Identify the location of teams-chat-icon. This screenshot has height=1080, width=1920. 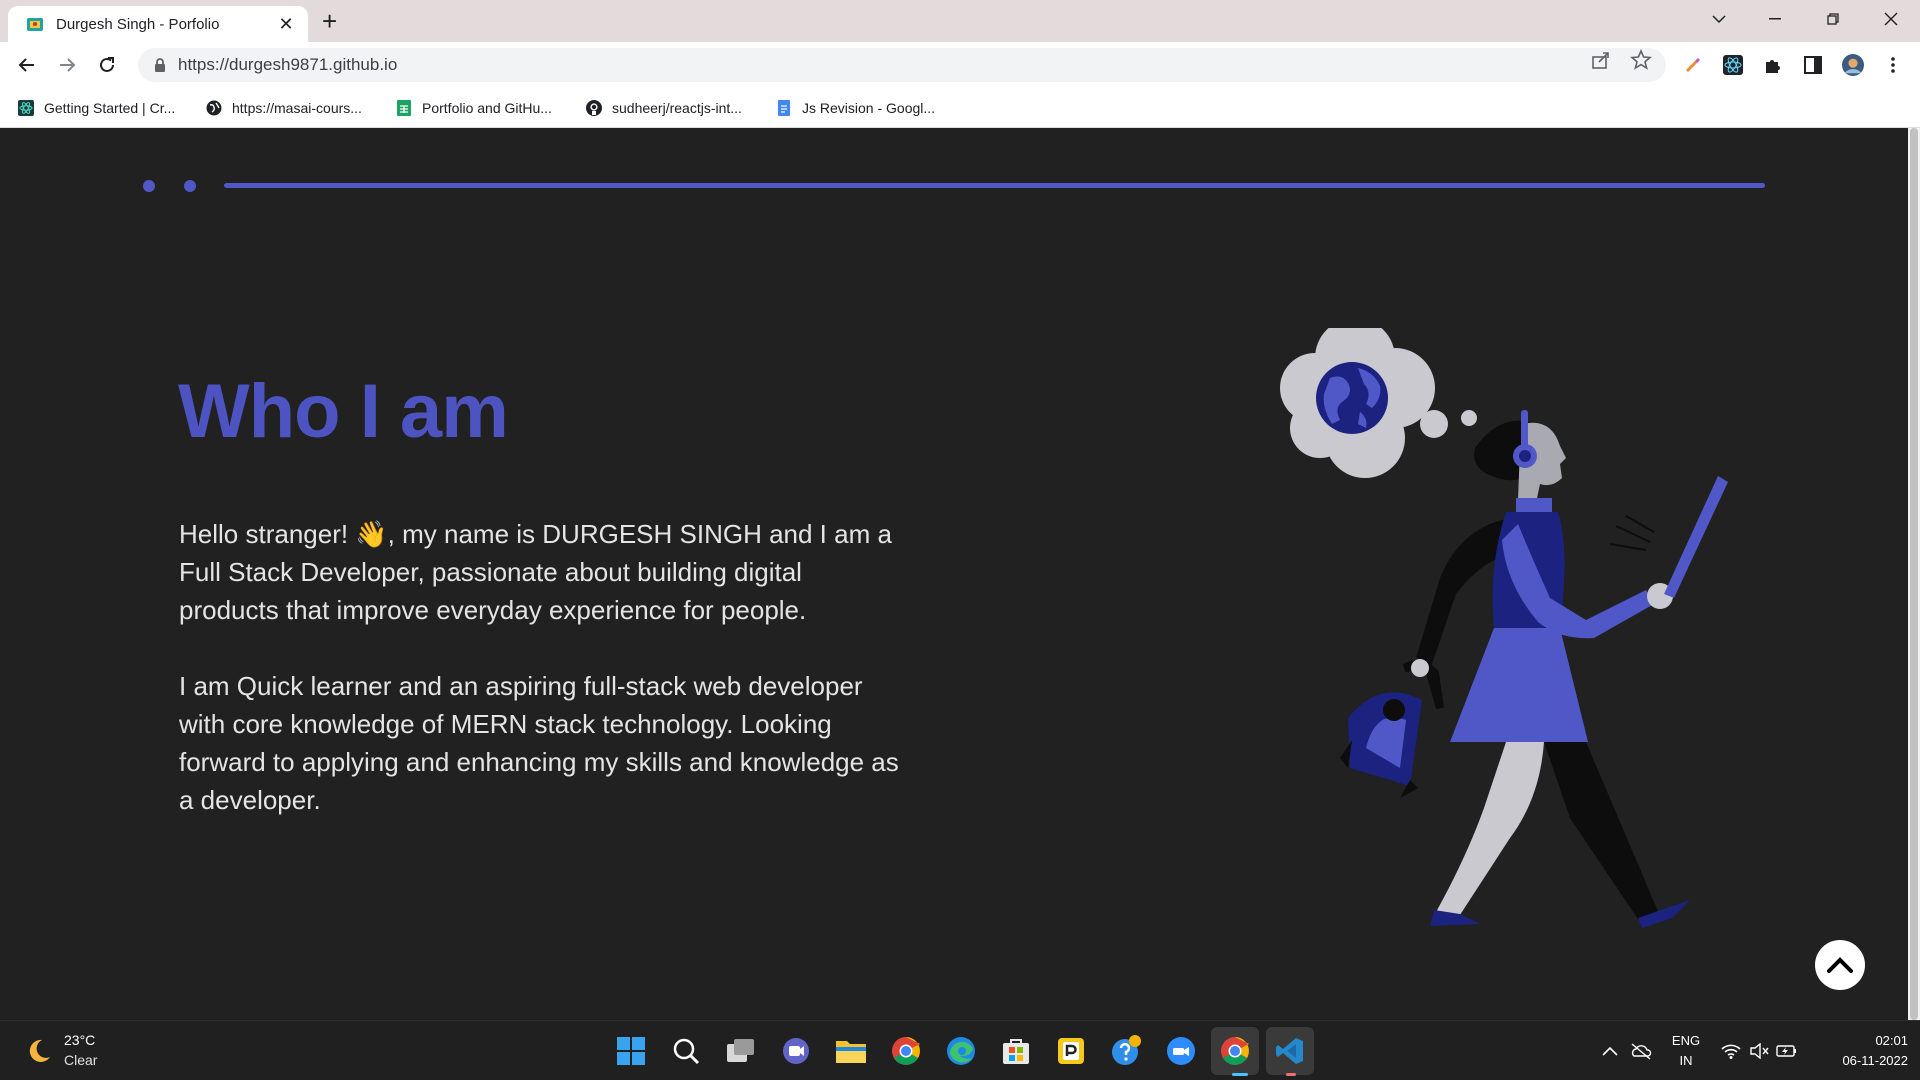
(796, 1051).